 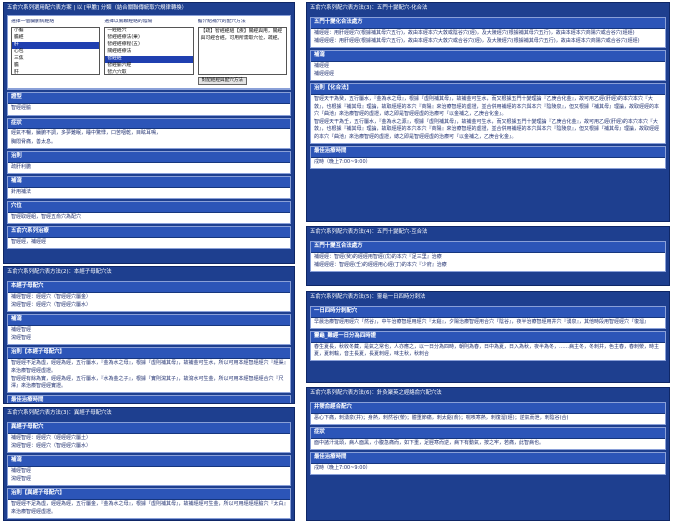 What do you see at coordinates (149, 59) in the screenshot?
I see `list-option: 智經經` at bounding box center [149, 59].